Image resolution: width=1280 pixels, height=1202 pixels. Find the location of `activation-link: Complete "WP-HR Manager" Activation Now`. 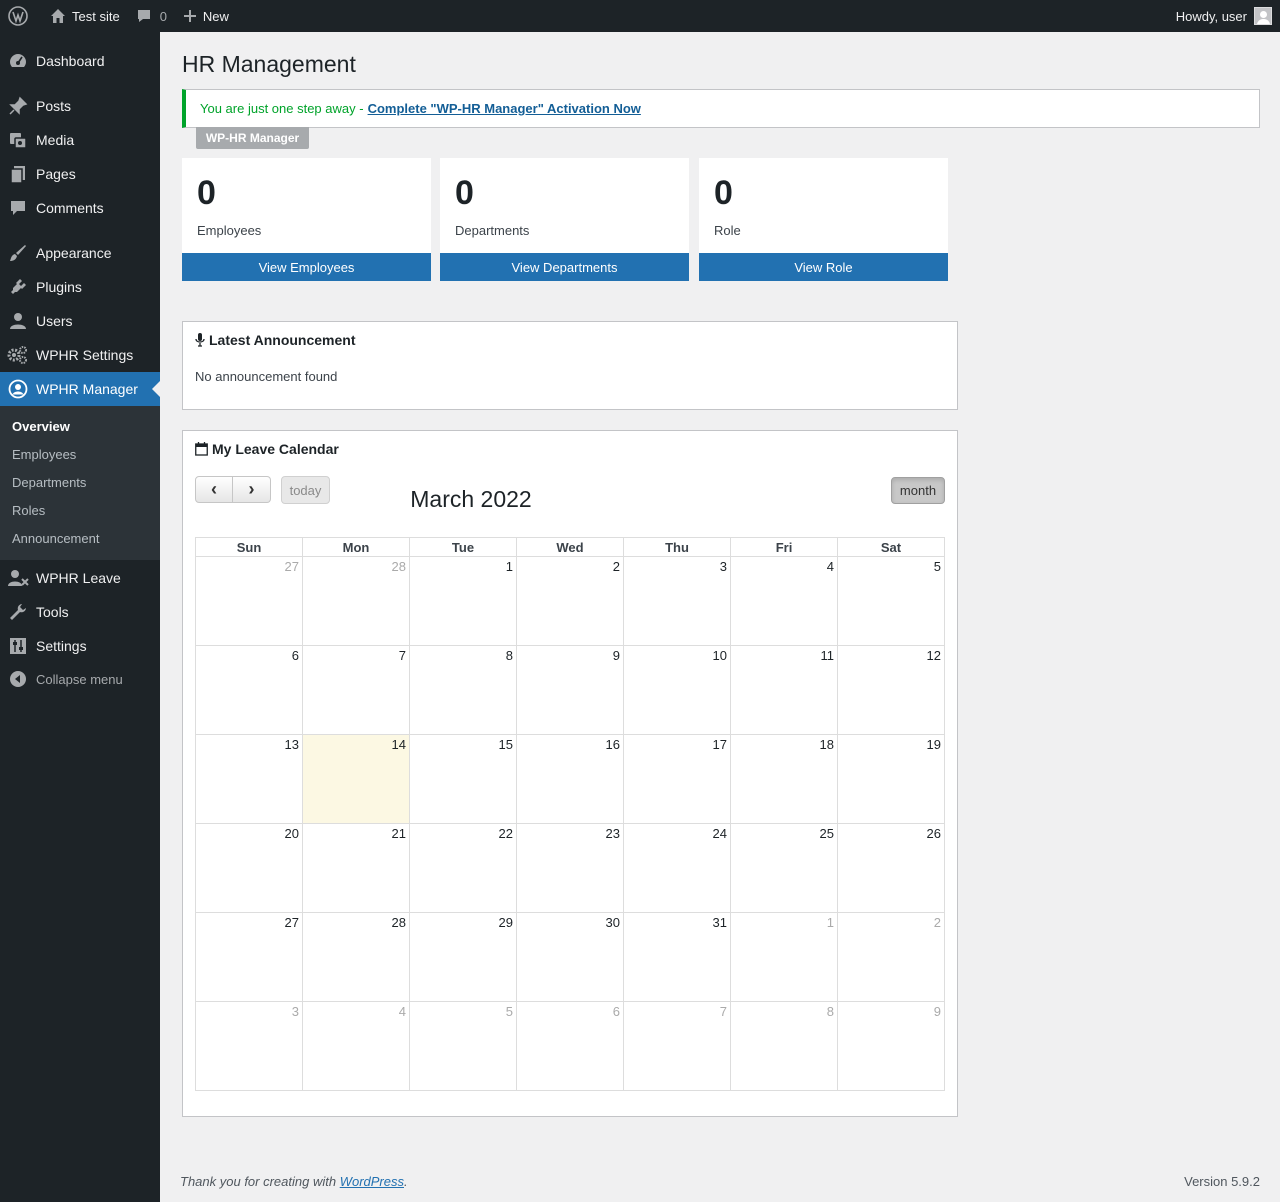

activation-link: Complete "WP-HR Manager" Activation Now is located at coordinates (504, 108).